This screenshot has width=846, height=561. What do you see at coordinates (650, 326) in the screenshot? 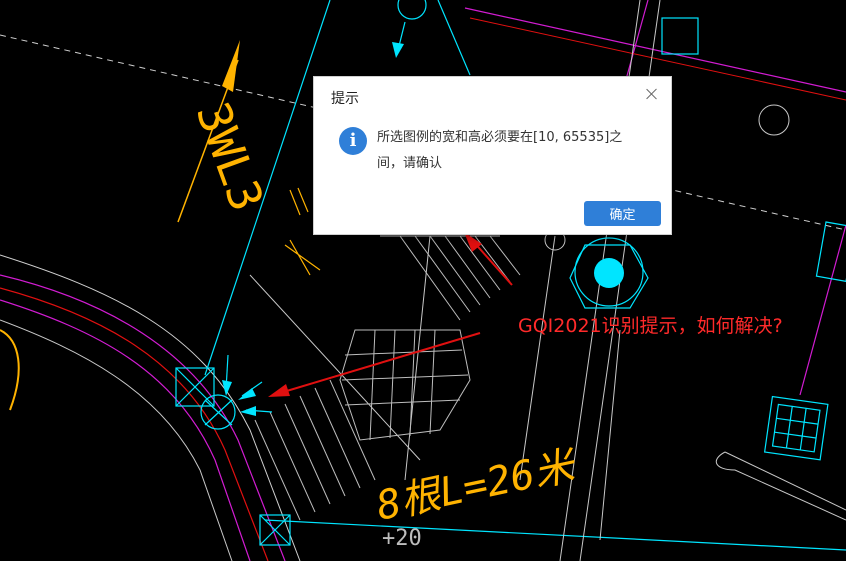
I see `annotation-note: GQI2021识别提示，如何解决?` at bounding box center [650, 326].